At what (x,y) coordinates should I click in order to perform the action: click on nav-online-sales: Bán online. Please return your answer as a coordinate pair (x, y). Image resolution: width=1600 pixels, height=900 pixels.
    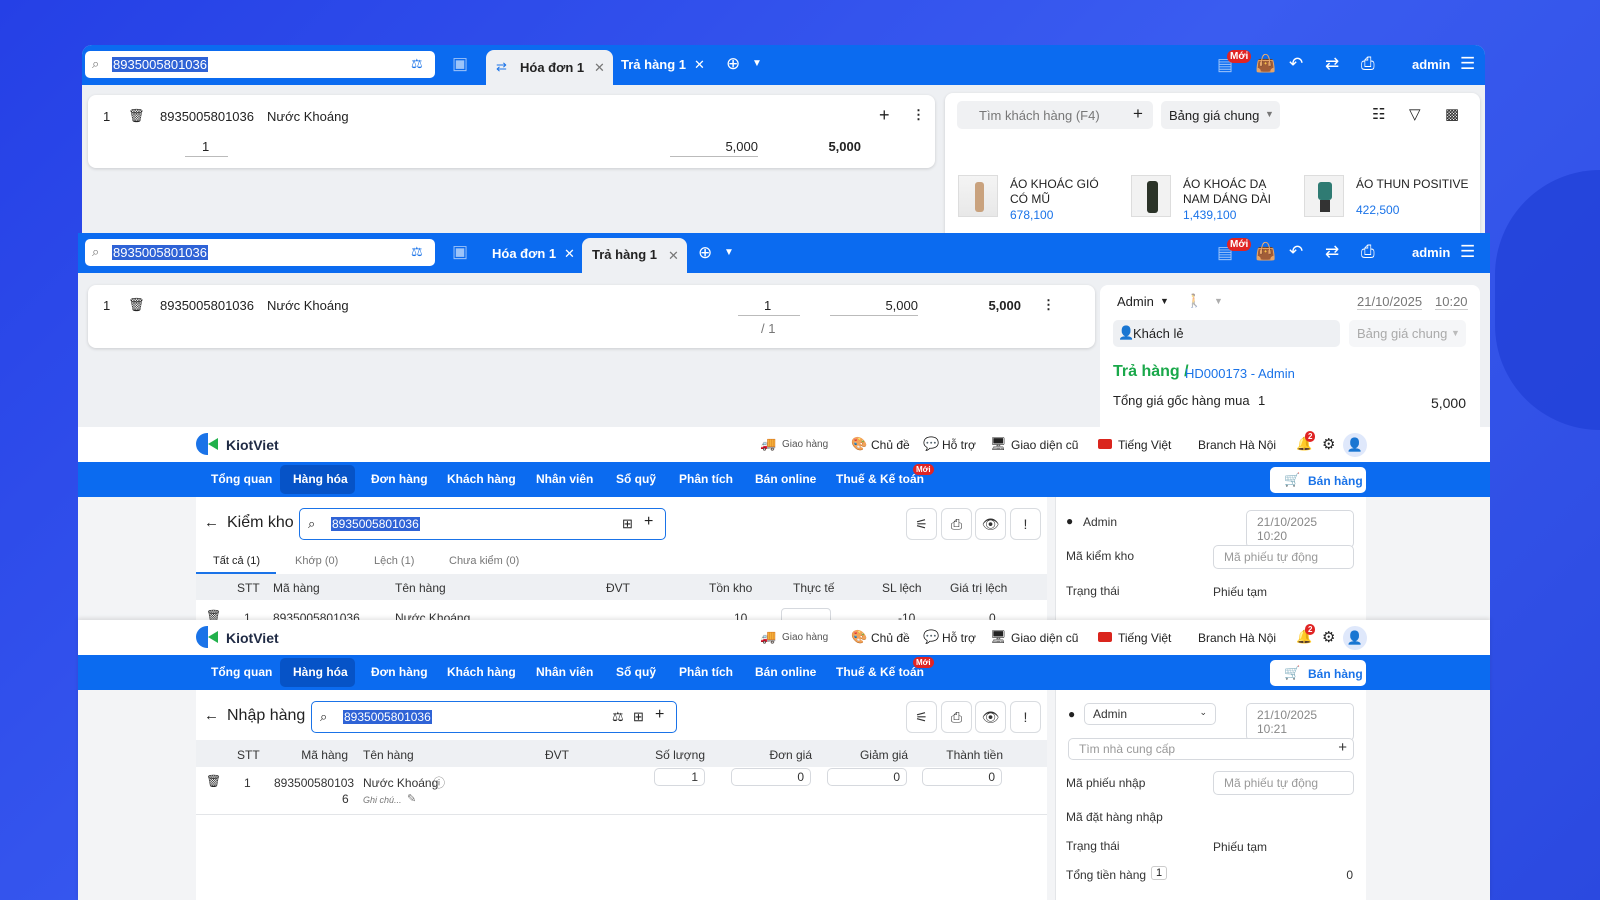
    Looking at the image, I should click on (785, 479).